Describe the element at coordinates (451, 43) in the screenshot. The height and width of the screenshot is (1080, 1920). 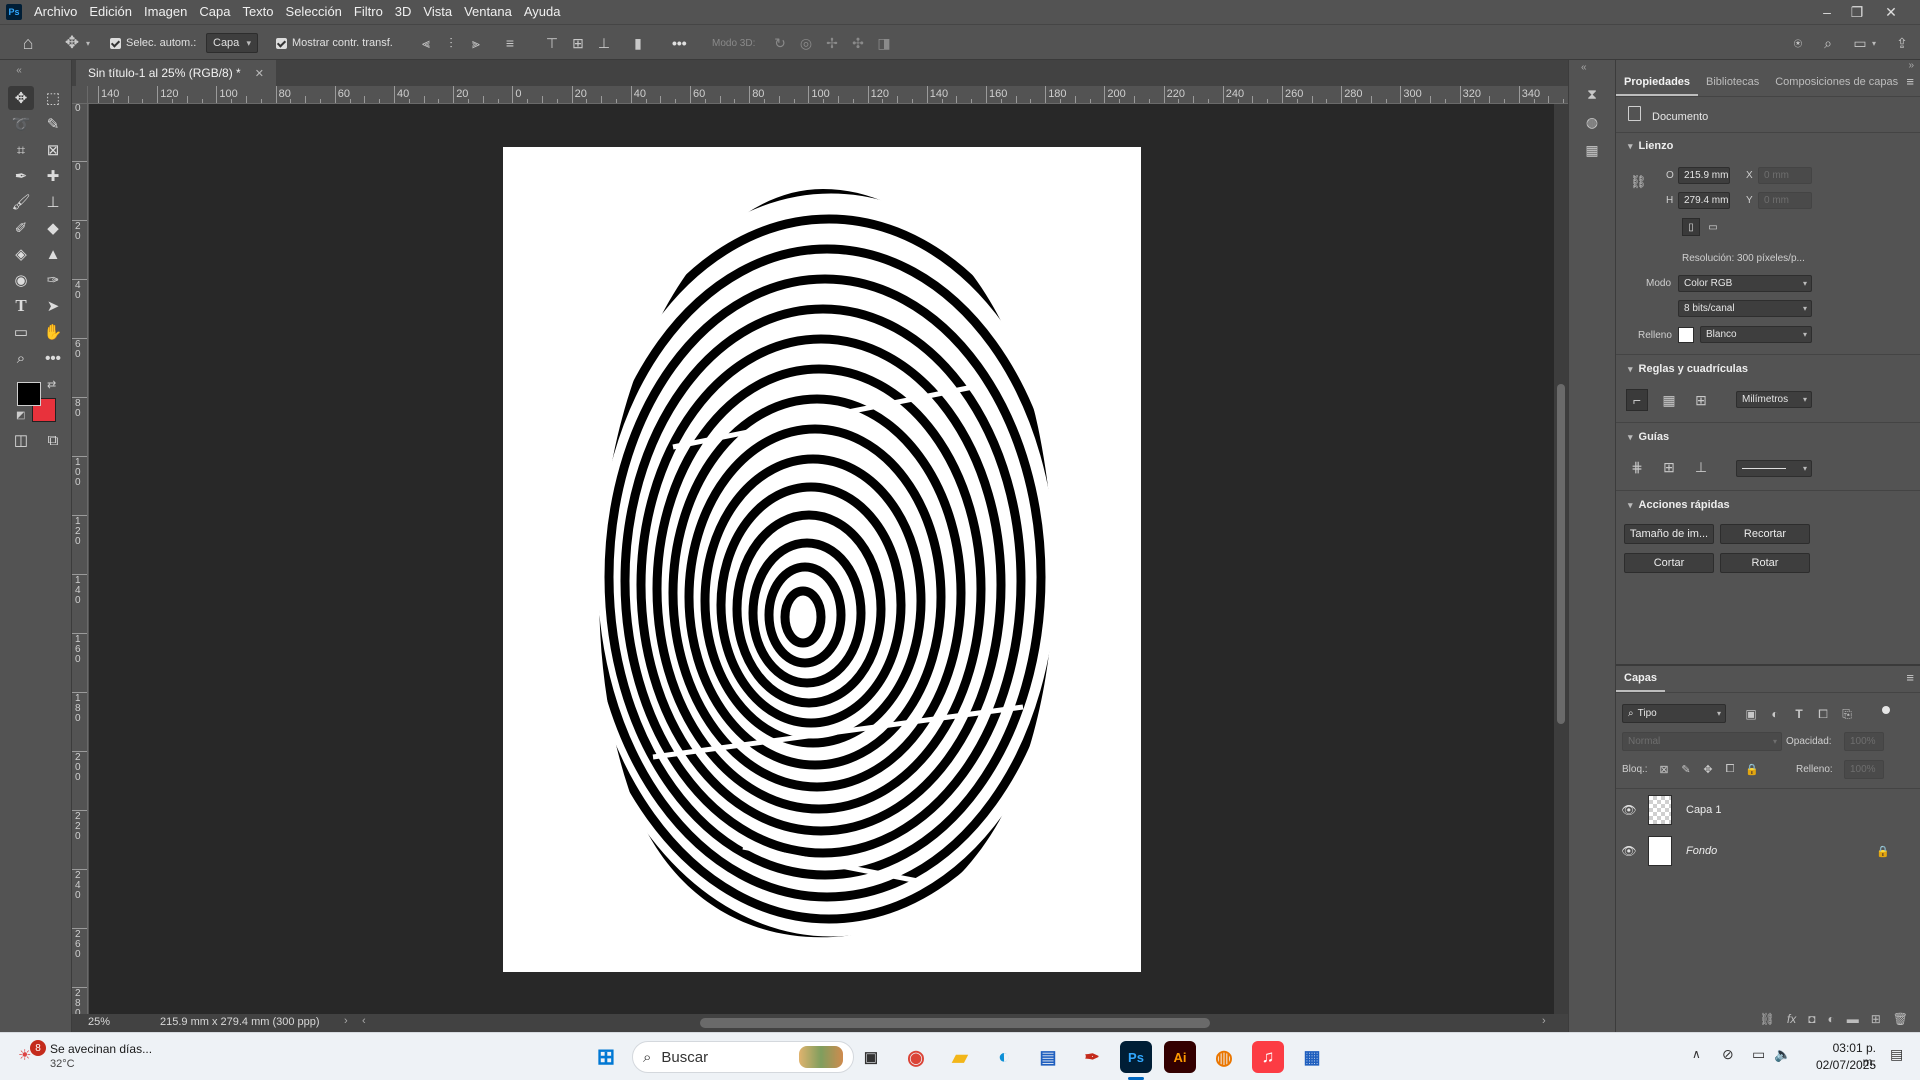
I see `align-center-icon: ⫶` at that location.